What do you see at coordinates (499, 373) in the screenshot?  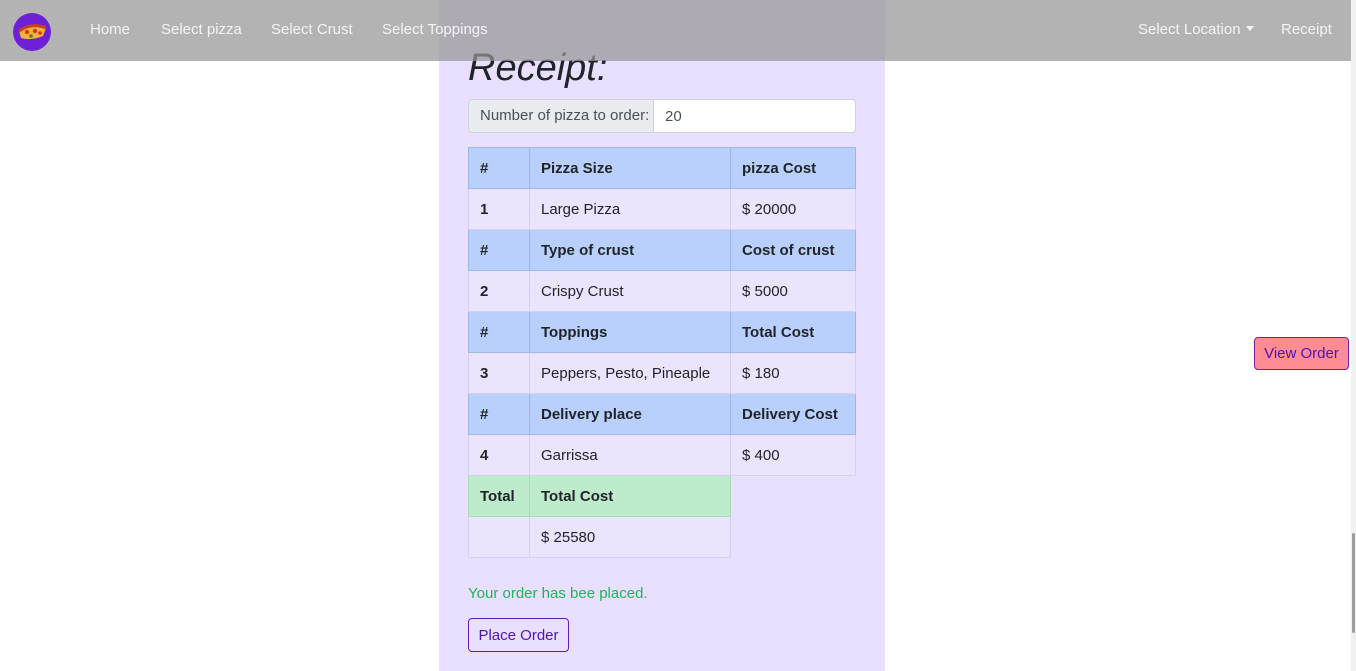 I see `table-cell: 3` at bounding box center [499, 373].